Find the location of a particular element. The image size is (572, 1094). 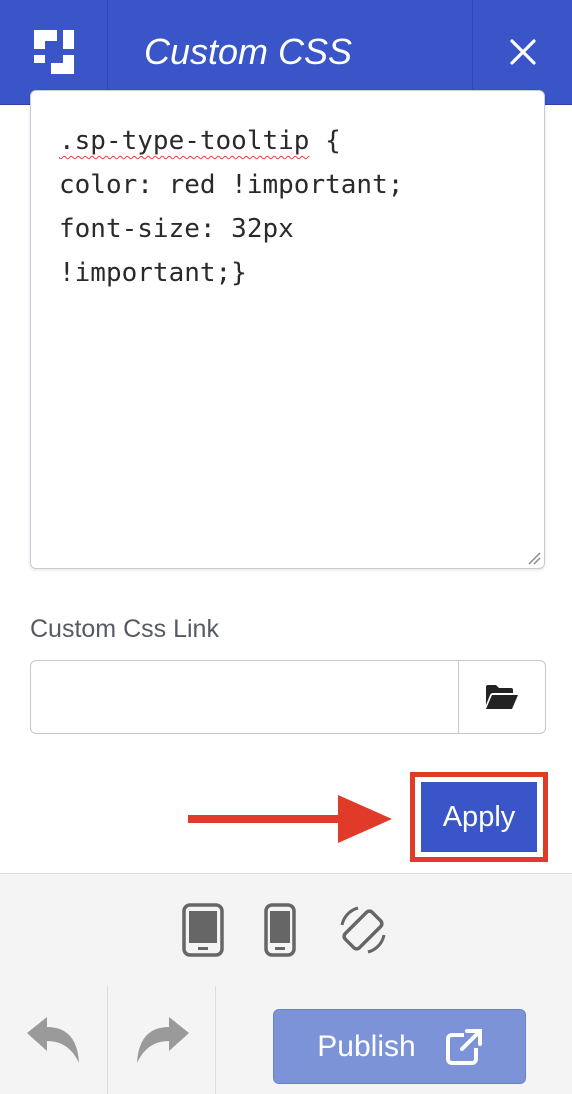

mobile-icon is located at coordinates (280, 930).